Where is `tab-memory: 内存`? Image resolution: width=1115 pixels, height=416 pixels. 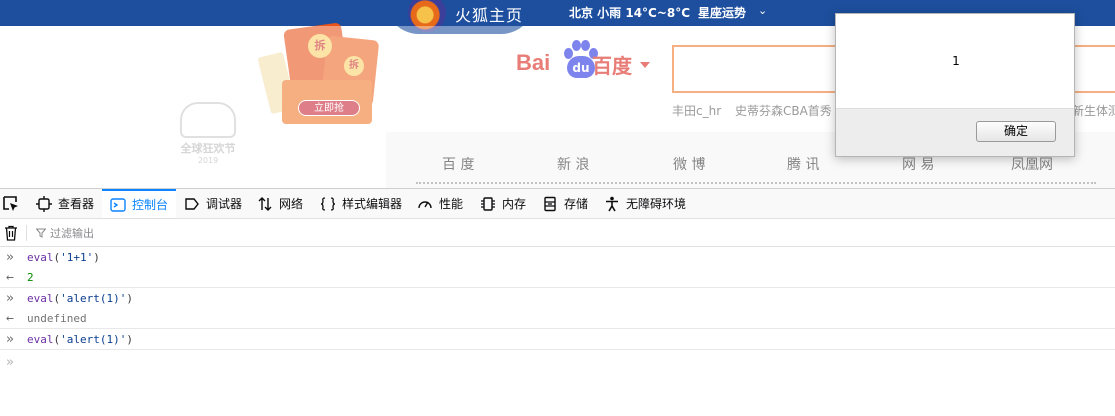 tab-memory: 内存 is located at coordinates (503, 203).